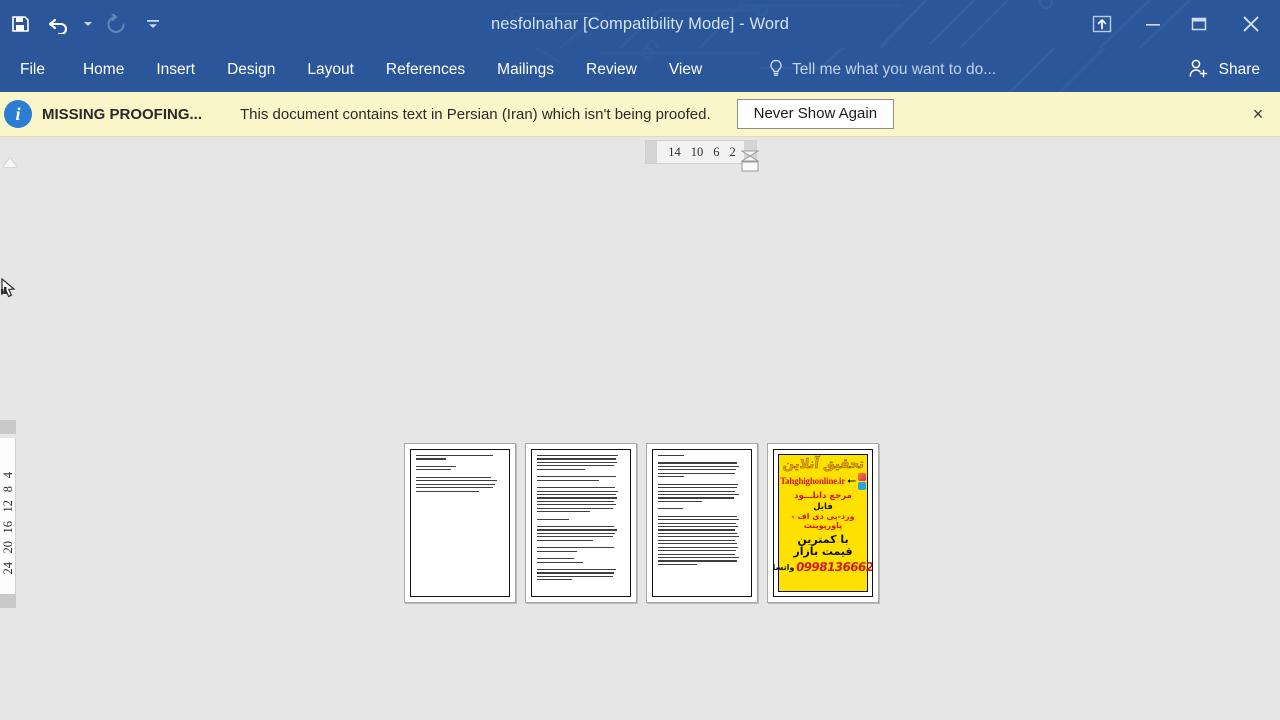 The width and height of the screenshot is (1280, 720). I want to click on advert-social-icons, so click(861, 481).